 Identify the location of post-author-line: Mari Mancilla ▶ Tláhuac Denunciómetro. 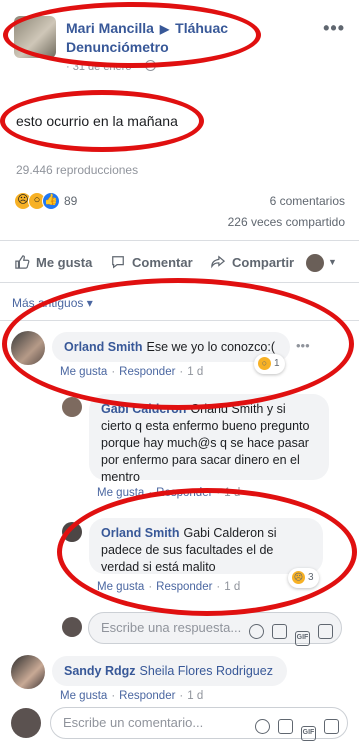
(181, 37).